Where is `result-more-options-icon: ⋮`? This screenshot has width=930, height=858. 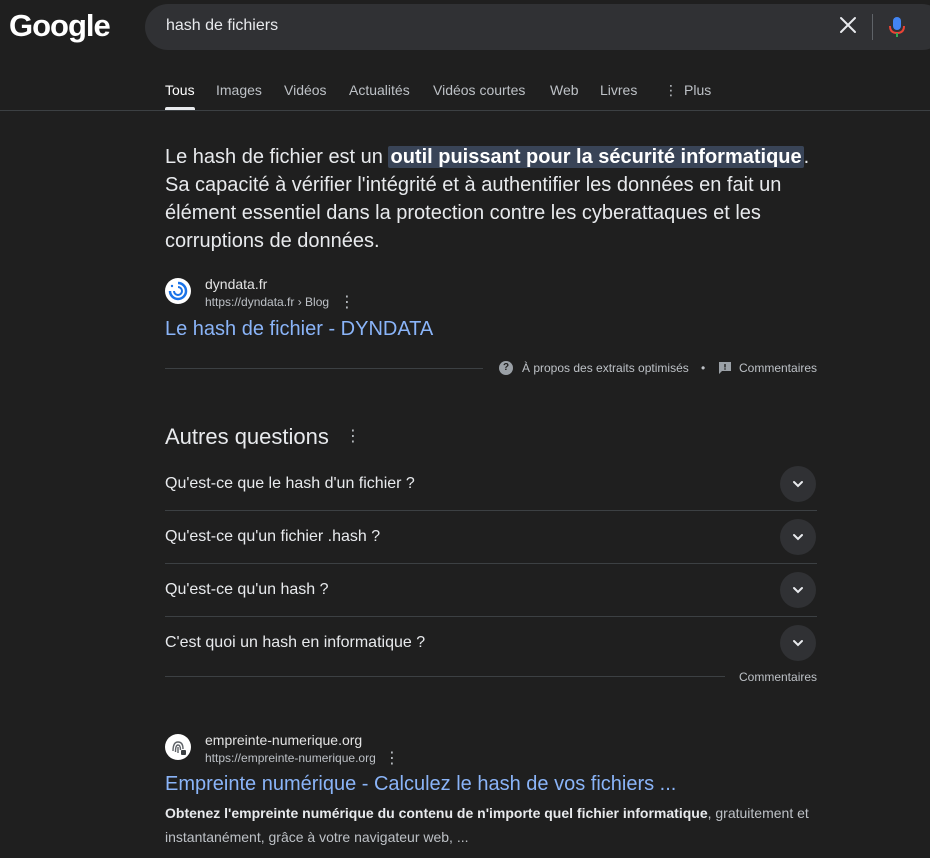
result-more-options-icon: ⋮ is located at coordinates (392, 759).